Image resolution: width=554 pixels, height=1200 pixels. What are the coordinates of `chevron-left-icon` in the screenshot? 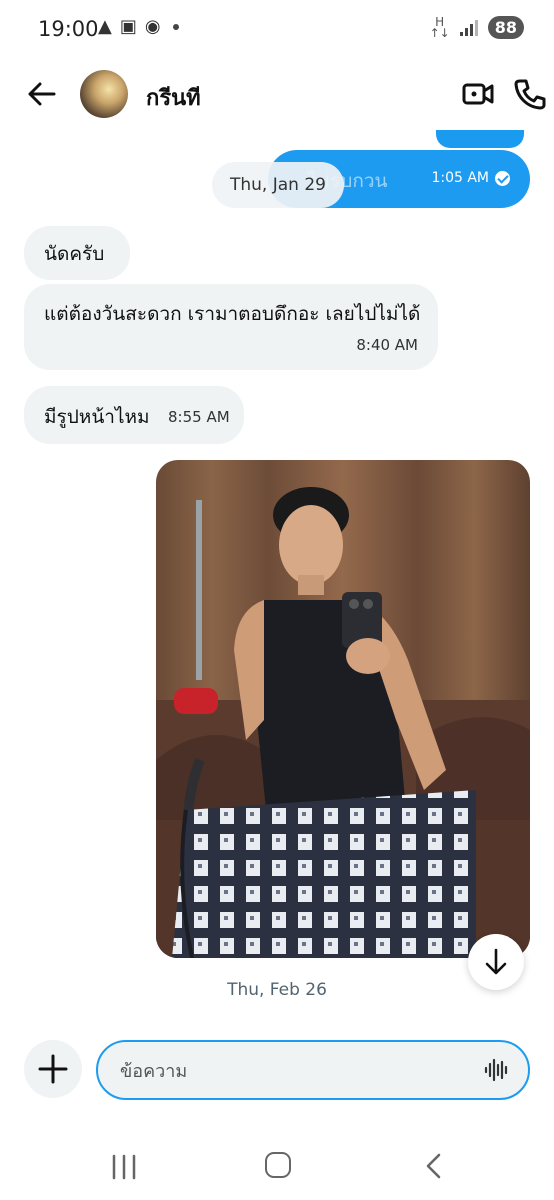 It's located at (433, 1166).